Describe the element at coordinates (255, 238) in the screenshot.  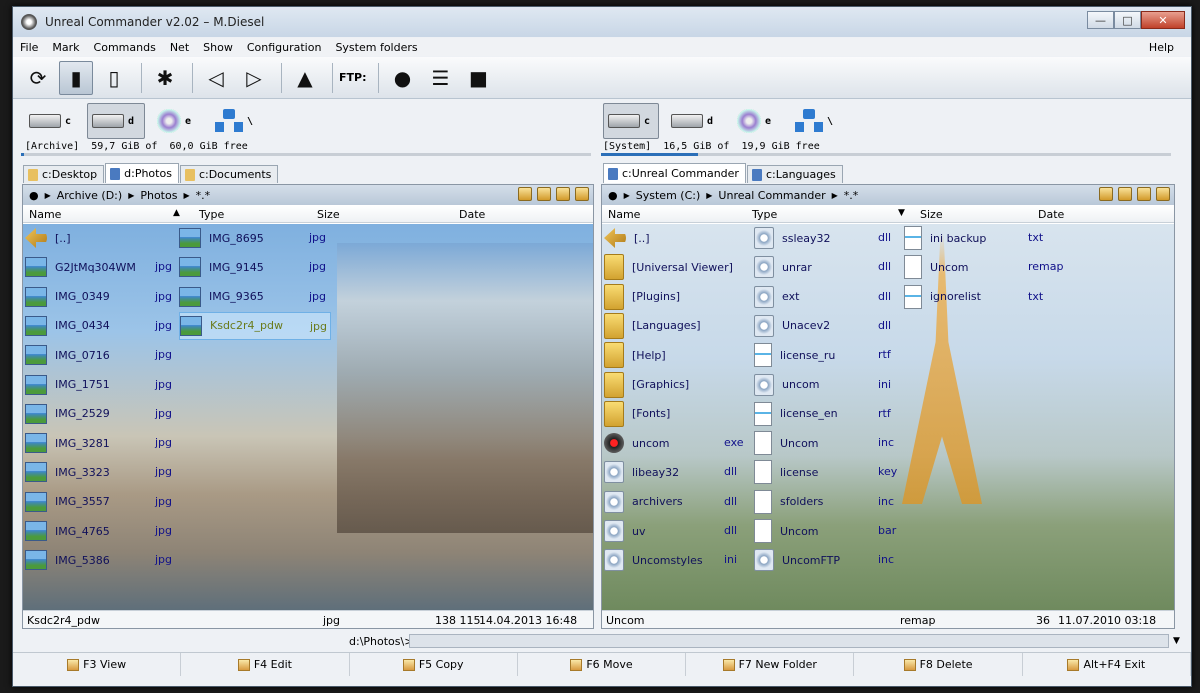
I see `file-item: IMG_8695 jpg` at that location.